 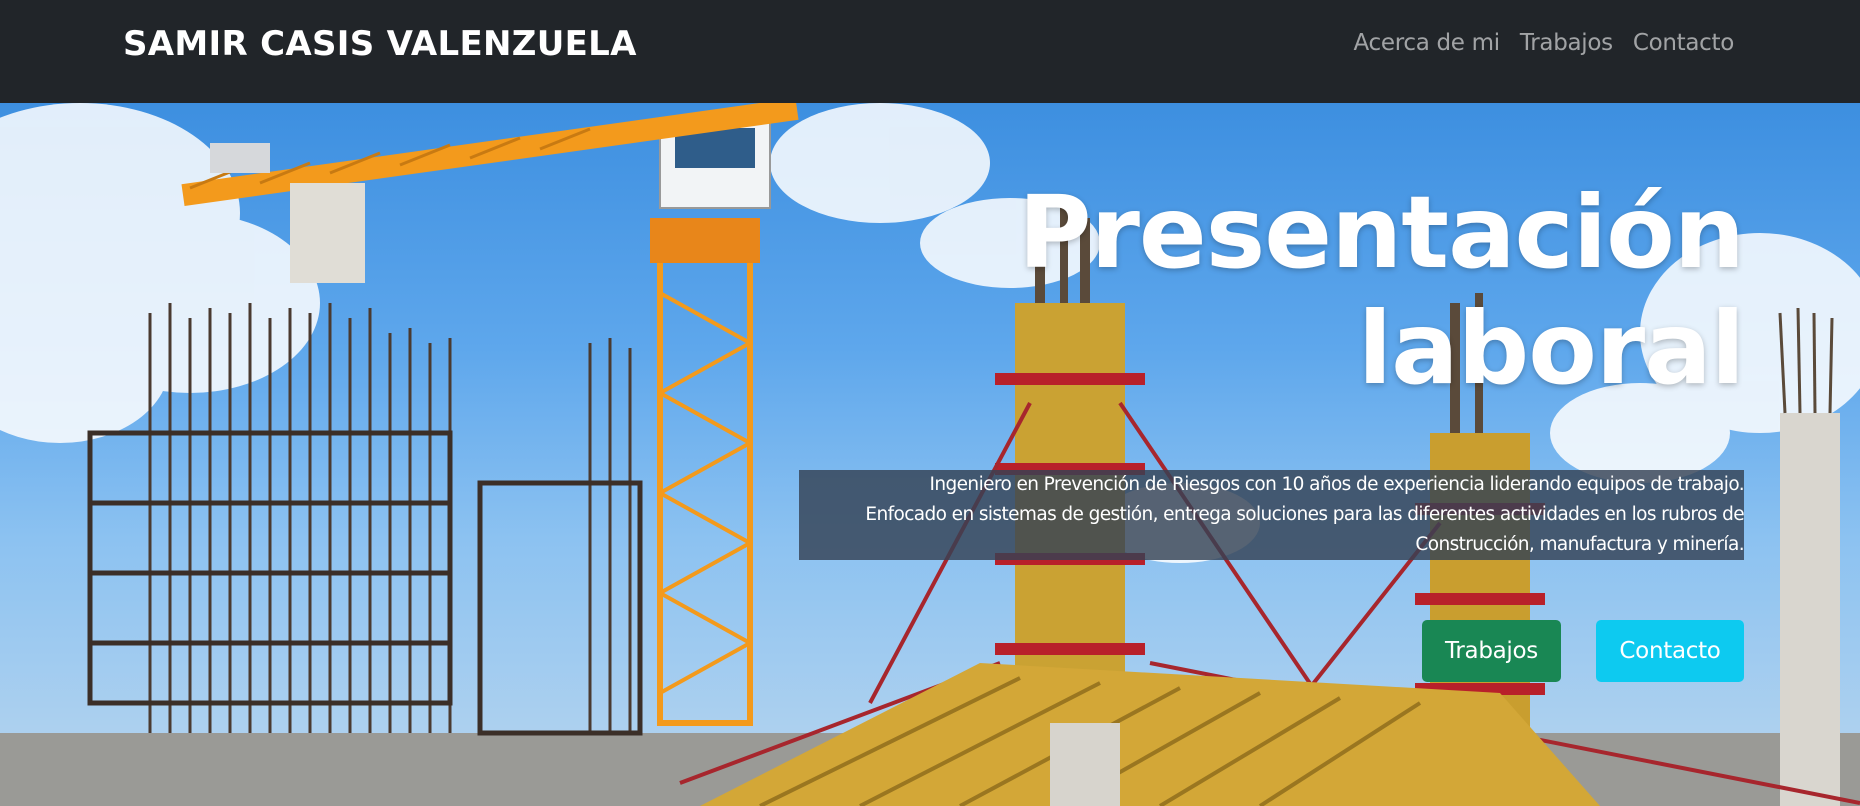 I want to click on hero-title-line-2: laboral, so click(x=1551, y=348).